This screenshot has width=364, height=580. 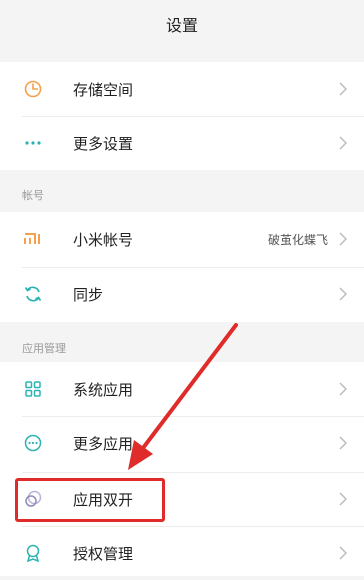 I want to click on annotation-arrow, so click(x=183, y=396).